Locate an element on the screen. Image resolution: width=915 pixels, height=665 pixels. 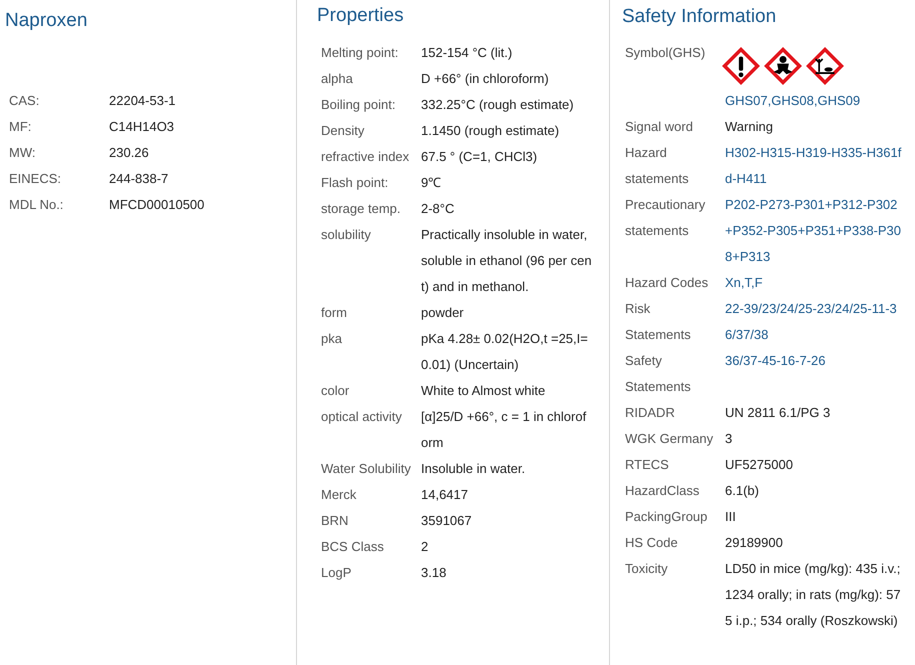
property-label: color is located at coordinates (335, 391).